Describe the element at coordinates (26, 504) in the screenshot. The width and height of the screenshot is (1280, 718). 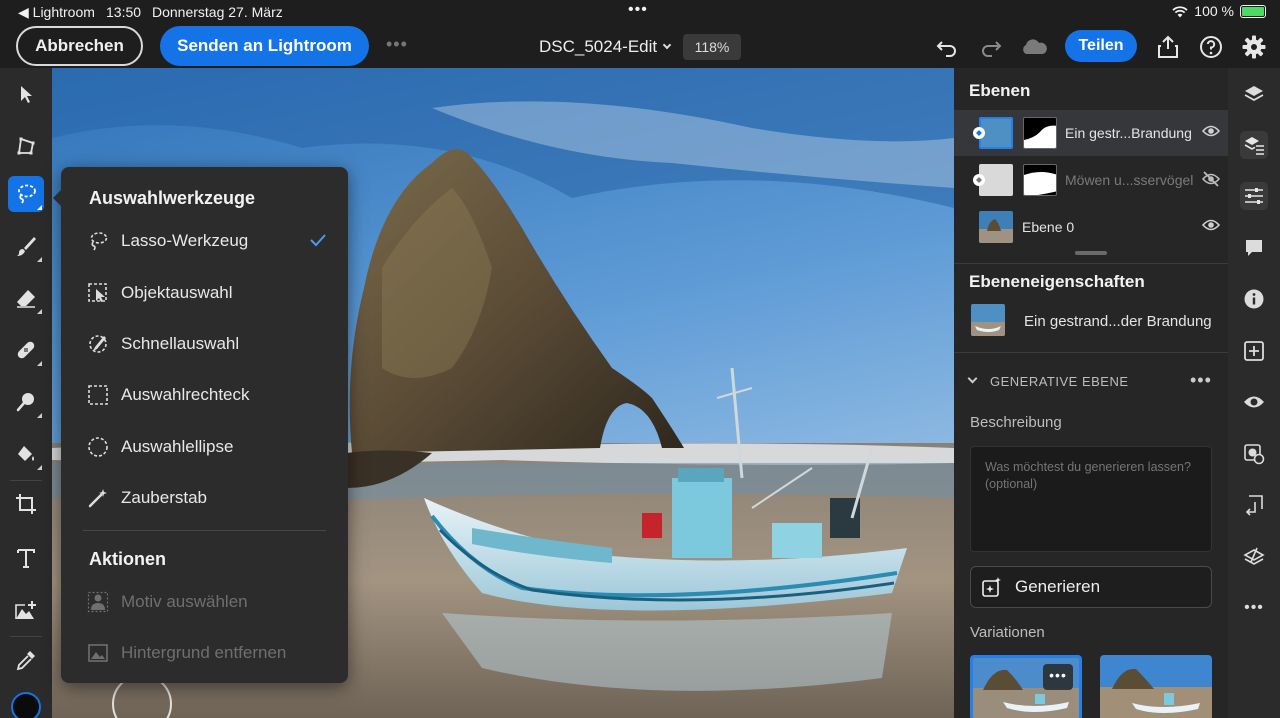
I see `crop-tool` at that location.